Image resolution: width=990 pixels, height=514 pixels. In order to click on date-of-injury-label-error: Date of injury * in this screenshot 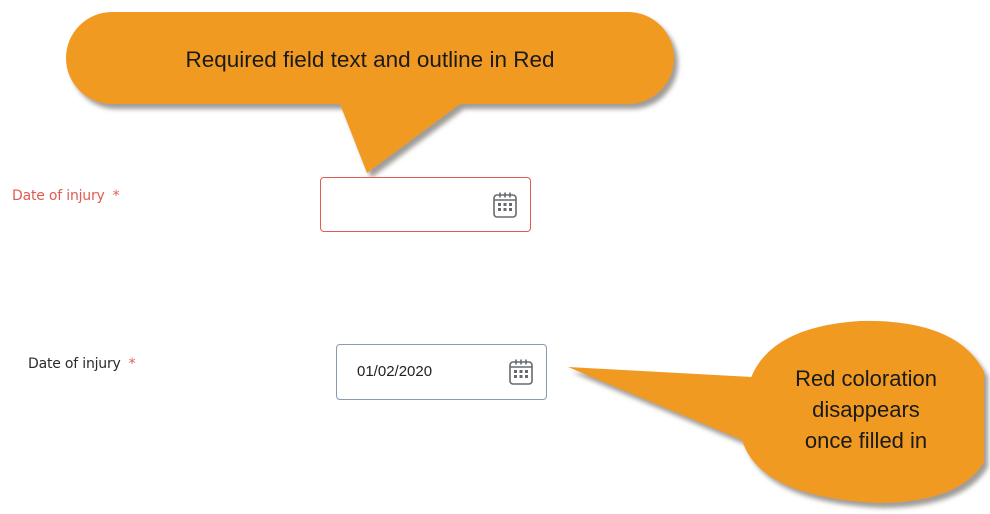, I will do `click(66, 196)`.